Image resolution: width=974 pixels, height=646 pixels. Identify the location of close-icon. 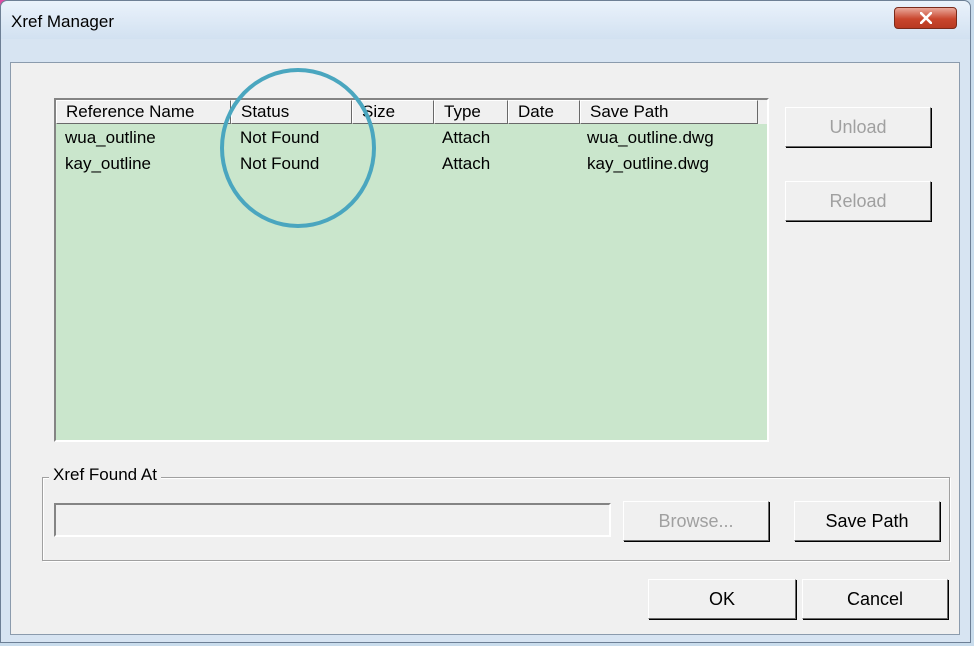
(926, 18).